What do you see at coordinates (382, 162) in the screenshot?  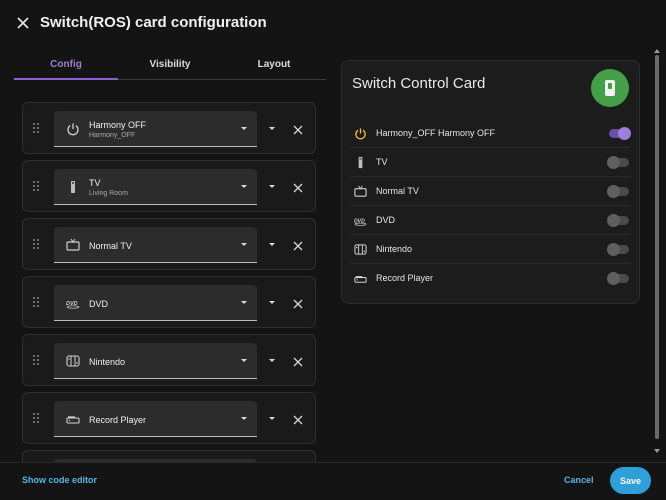 I see `card-entity-label: TV` at bounding box center [382, 162].